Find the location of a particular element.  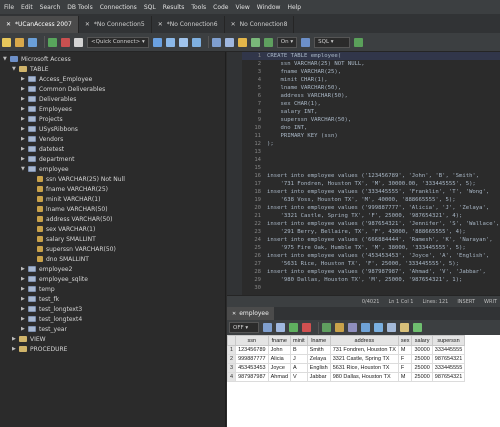

table-cell: B is located at coordinates (299, 350).